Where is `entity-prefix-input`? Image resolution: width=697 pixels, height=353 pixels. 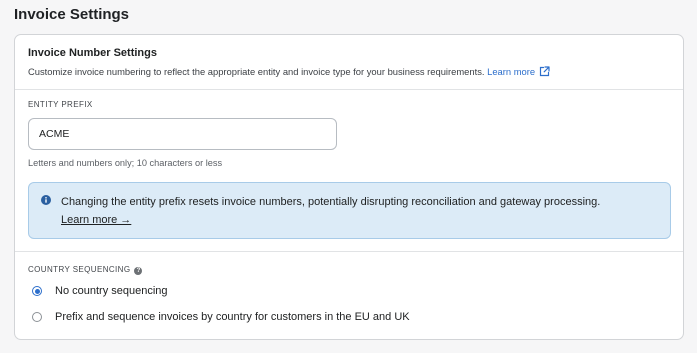 entity-prefix-input is located at coordinates (182, 134).